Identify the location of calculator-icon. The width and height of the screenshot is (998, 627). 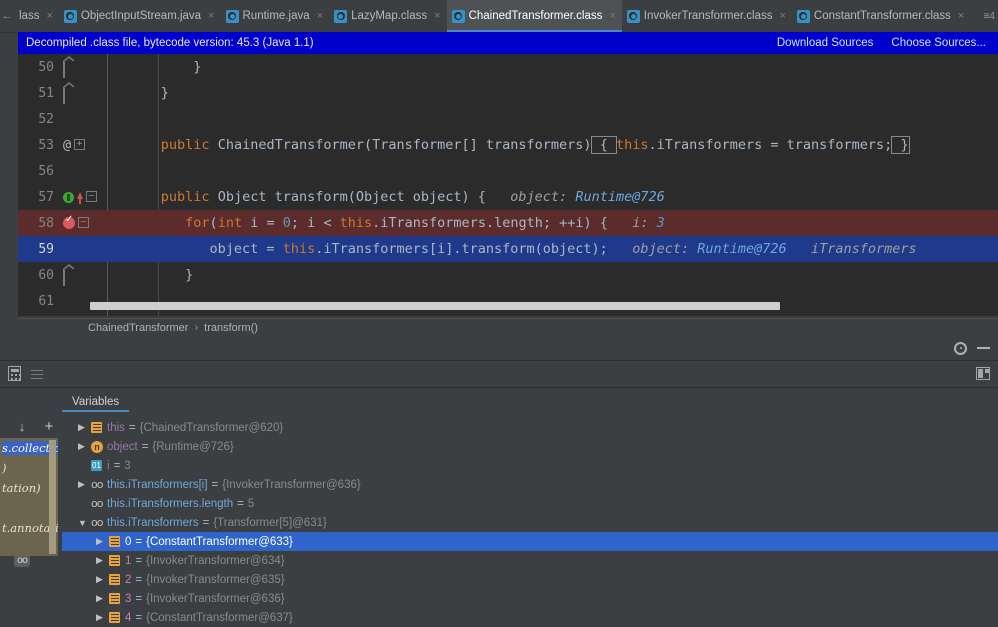
(14, 373).